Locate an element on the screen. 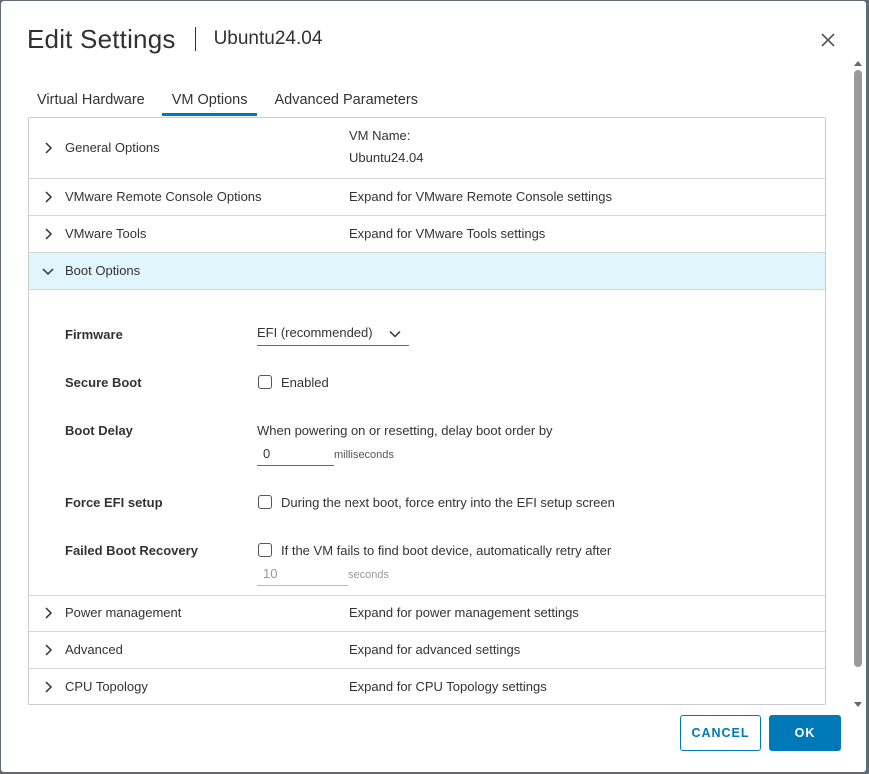  cancel-button: CANCEL is located at coordinates (720, 733).